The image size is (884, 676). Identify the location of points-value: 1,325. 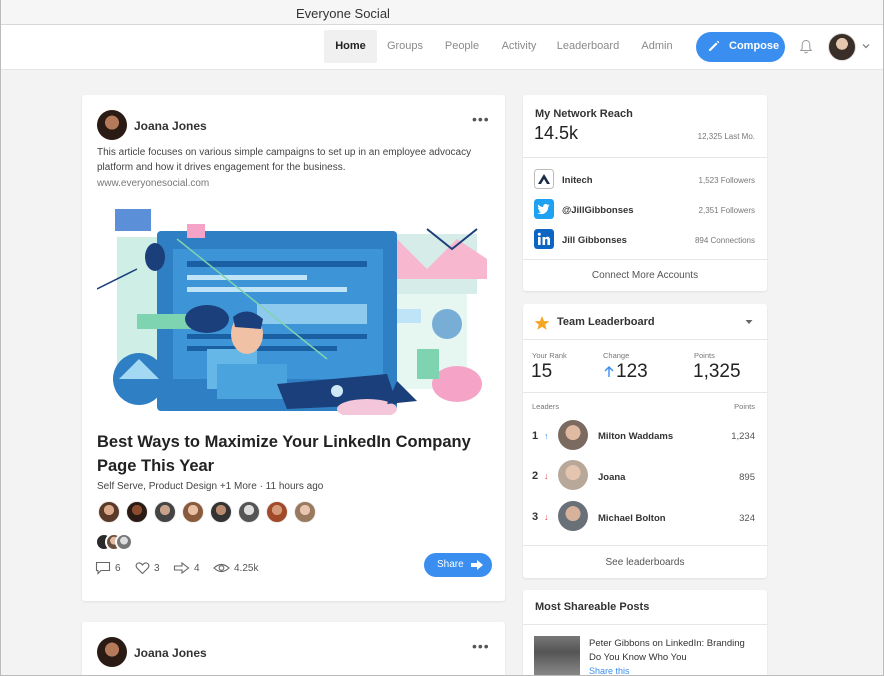
(717, 371).